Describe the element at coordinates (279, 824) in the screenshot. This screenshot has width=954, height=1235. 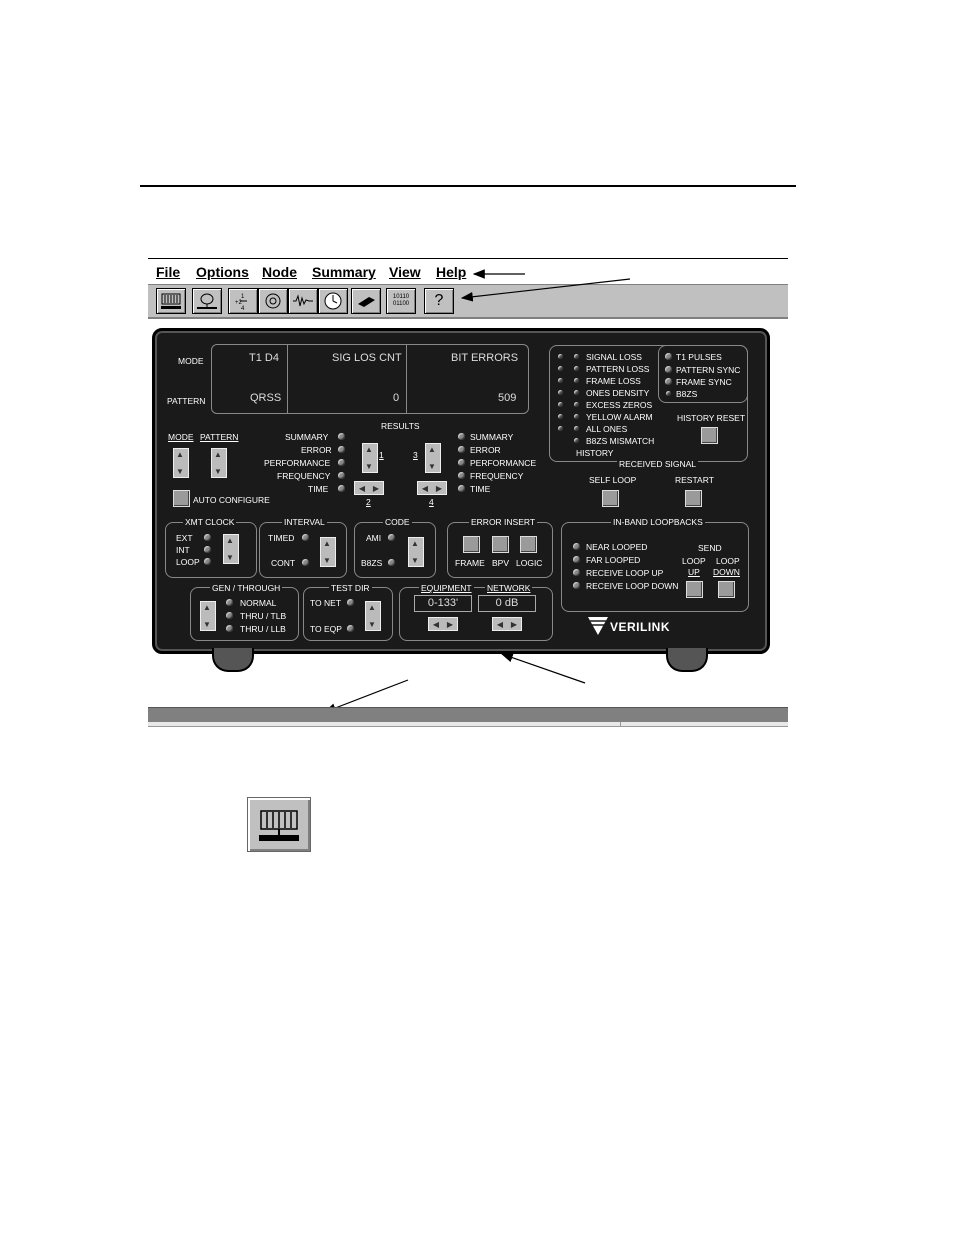
I see `front-panel-icon-large` at that location.